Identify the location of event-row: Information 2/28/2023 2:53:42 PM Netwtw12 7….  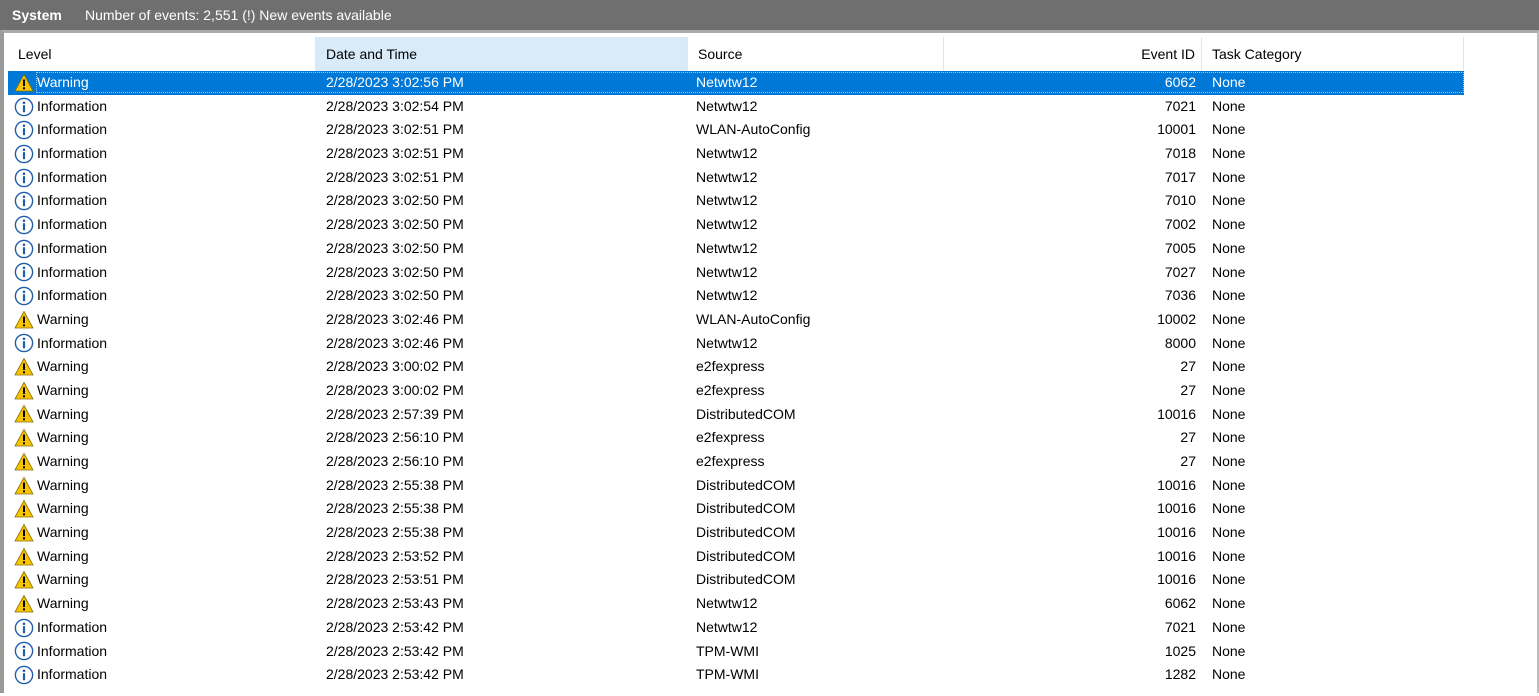
(736, 628).